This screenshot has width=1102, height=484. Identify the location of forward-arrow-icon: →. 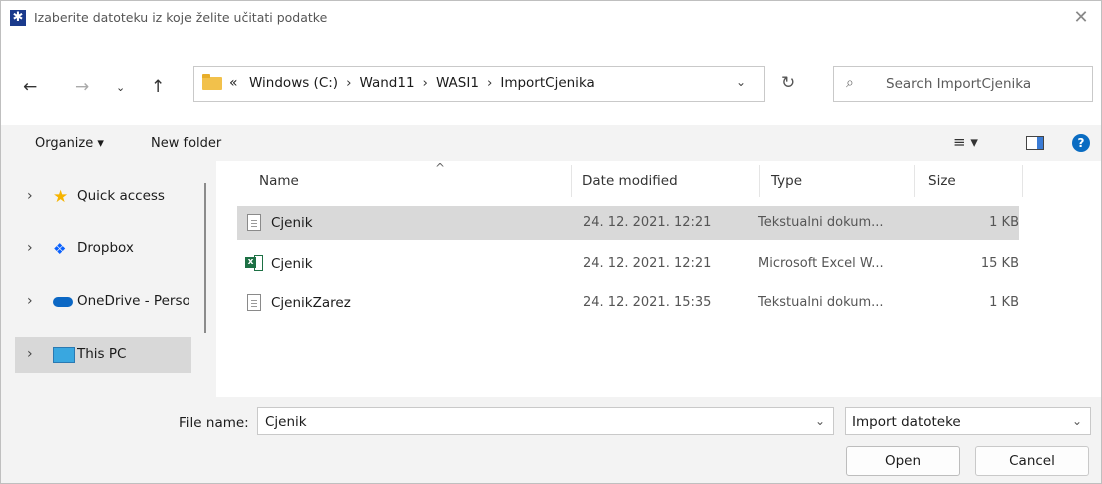
(82, 87).